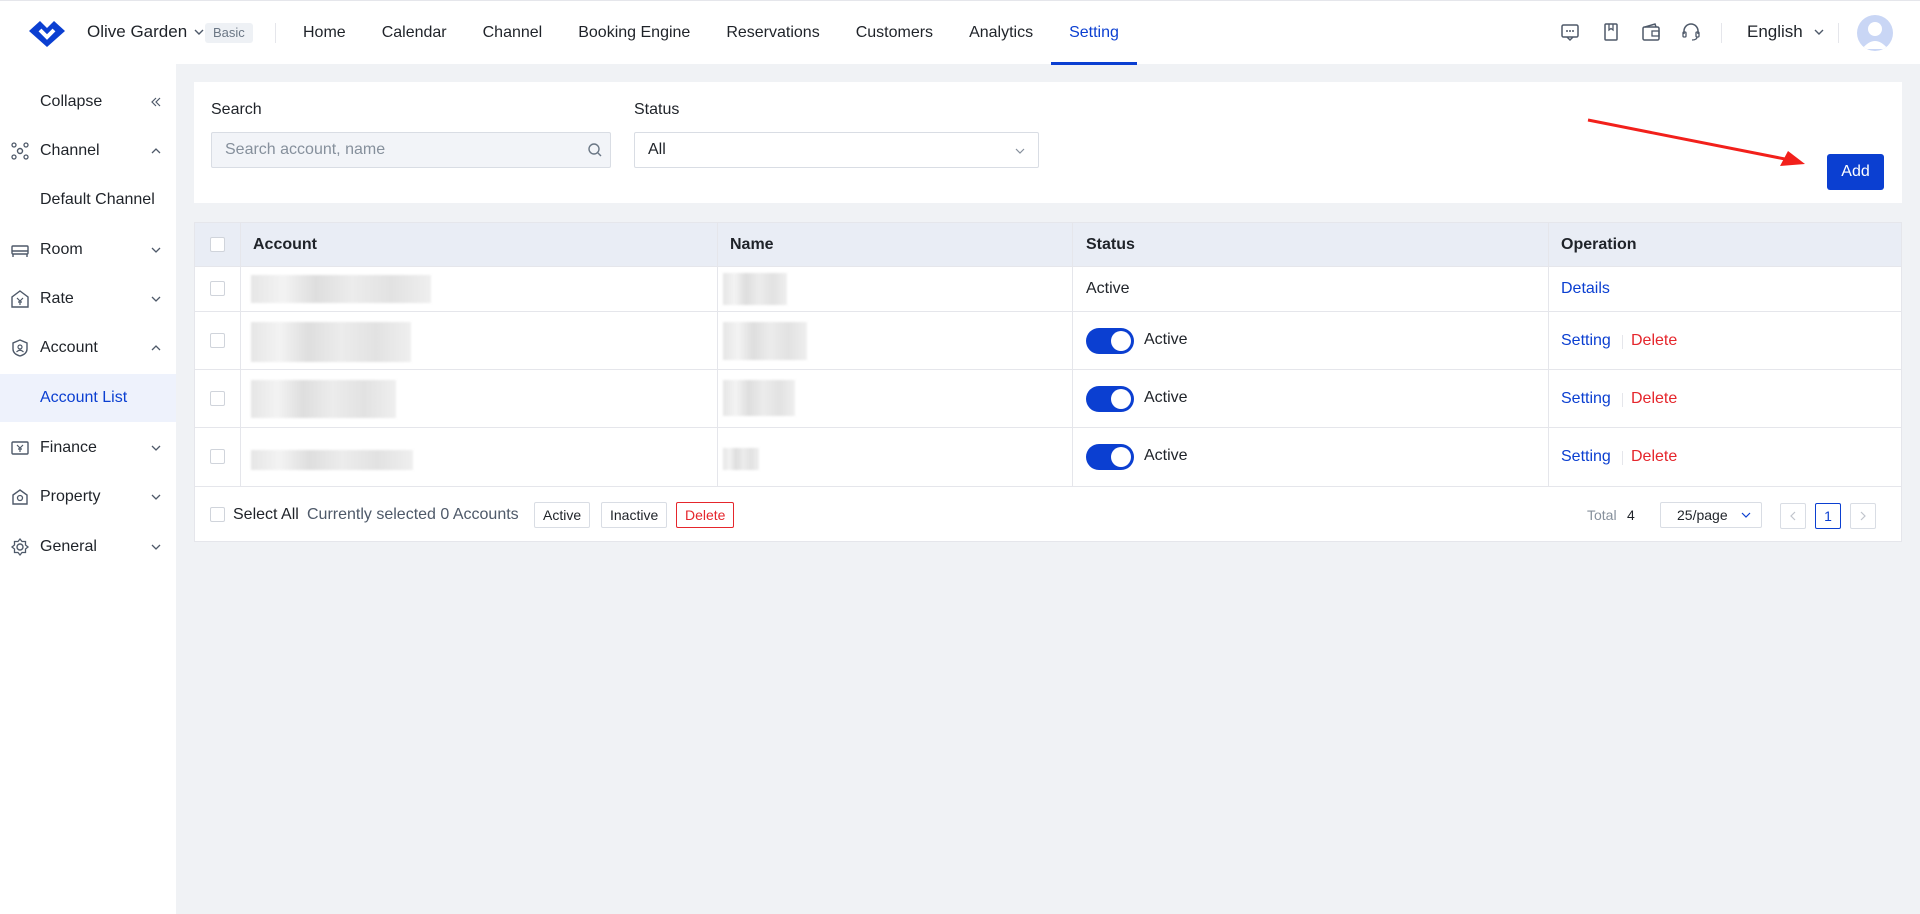 The image size is (1920, 914). I want to click on hotel-name: Olive Garden, so click(137, 31).